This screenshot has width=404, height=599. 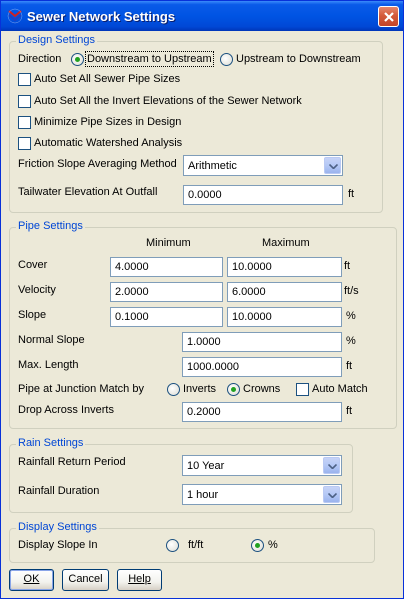 What do you see at coordinates (58, 545) in the screenshot?
I see `display-slope-label: Display Slope In` at bounding box center [58, 545].